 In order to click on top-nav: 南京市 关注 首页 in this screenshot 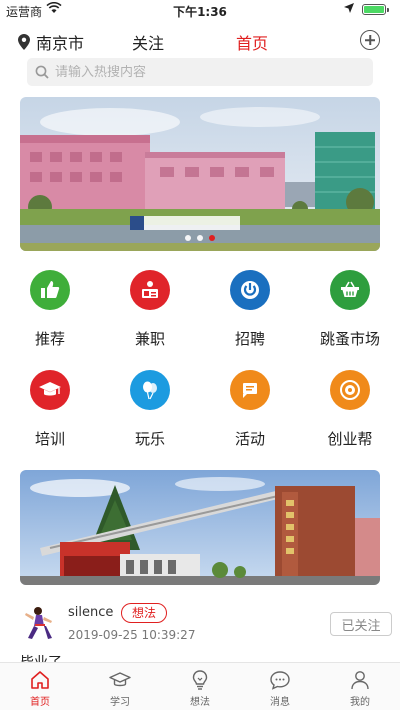, I will do `click(200, 41)`.